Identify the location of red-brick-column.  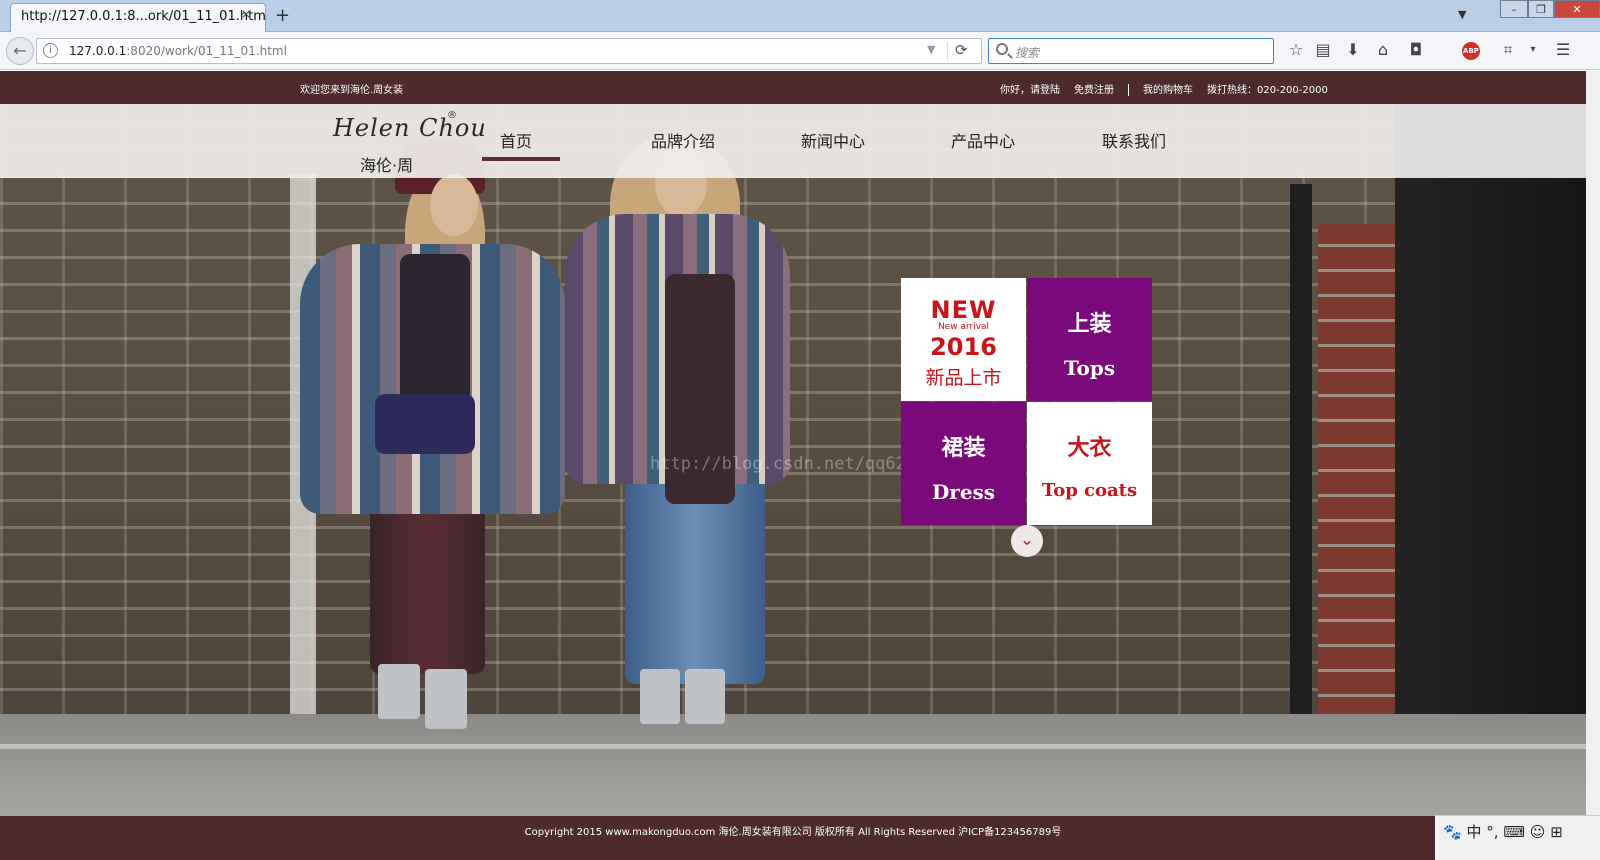
(1357, 509).